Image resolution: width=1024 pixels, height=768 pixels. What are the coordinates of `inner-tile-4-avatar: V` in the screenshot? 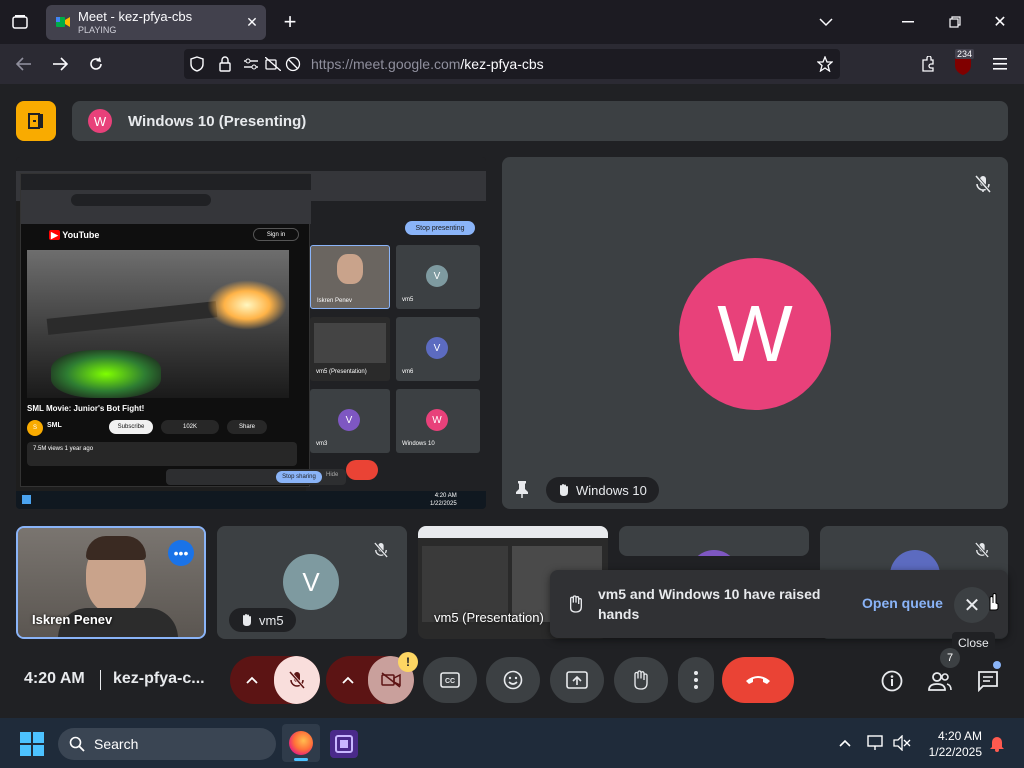 It's located at (437, 348).